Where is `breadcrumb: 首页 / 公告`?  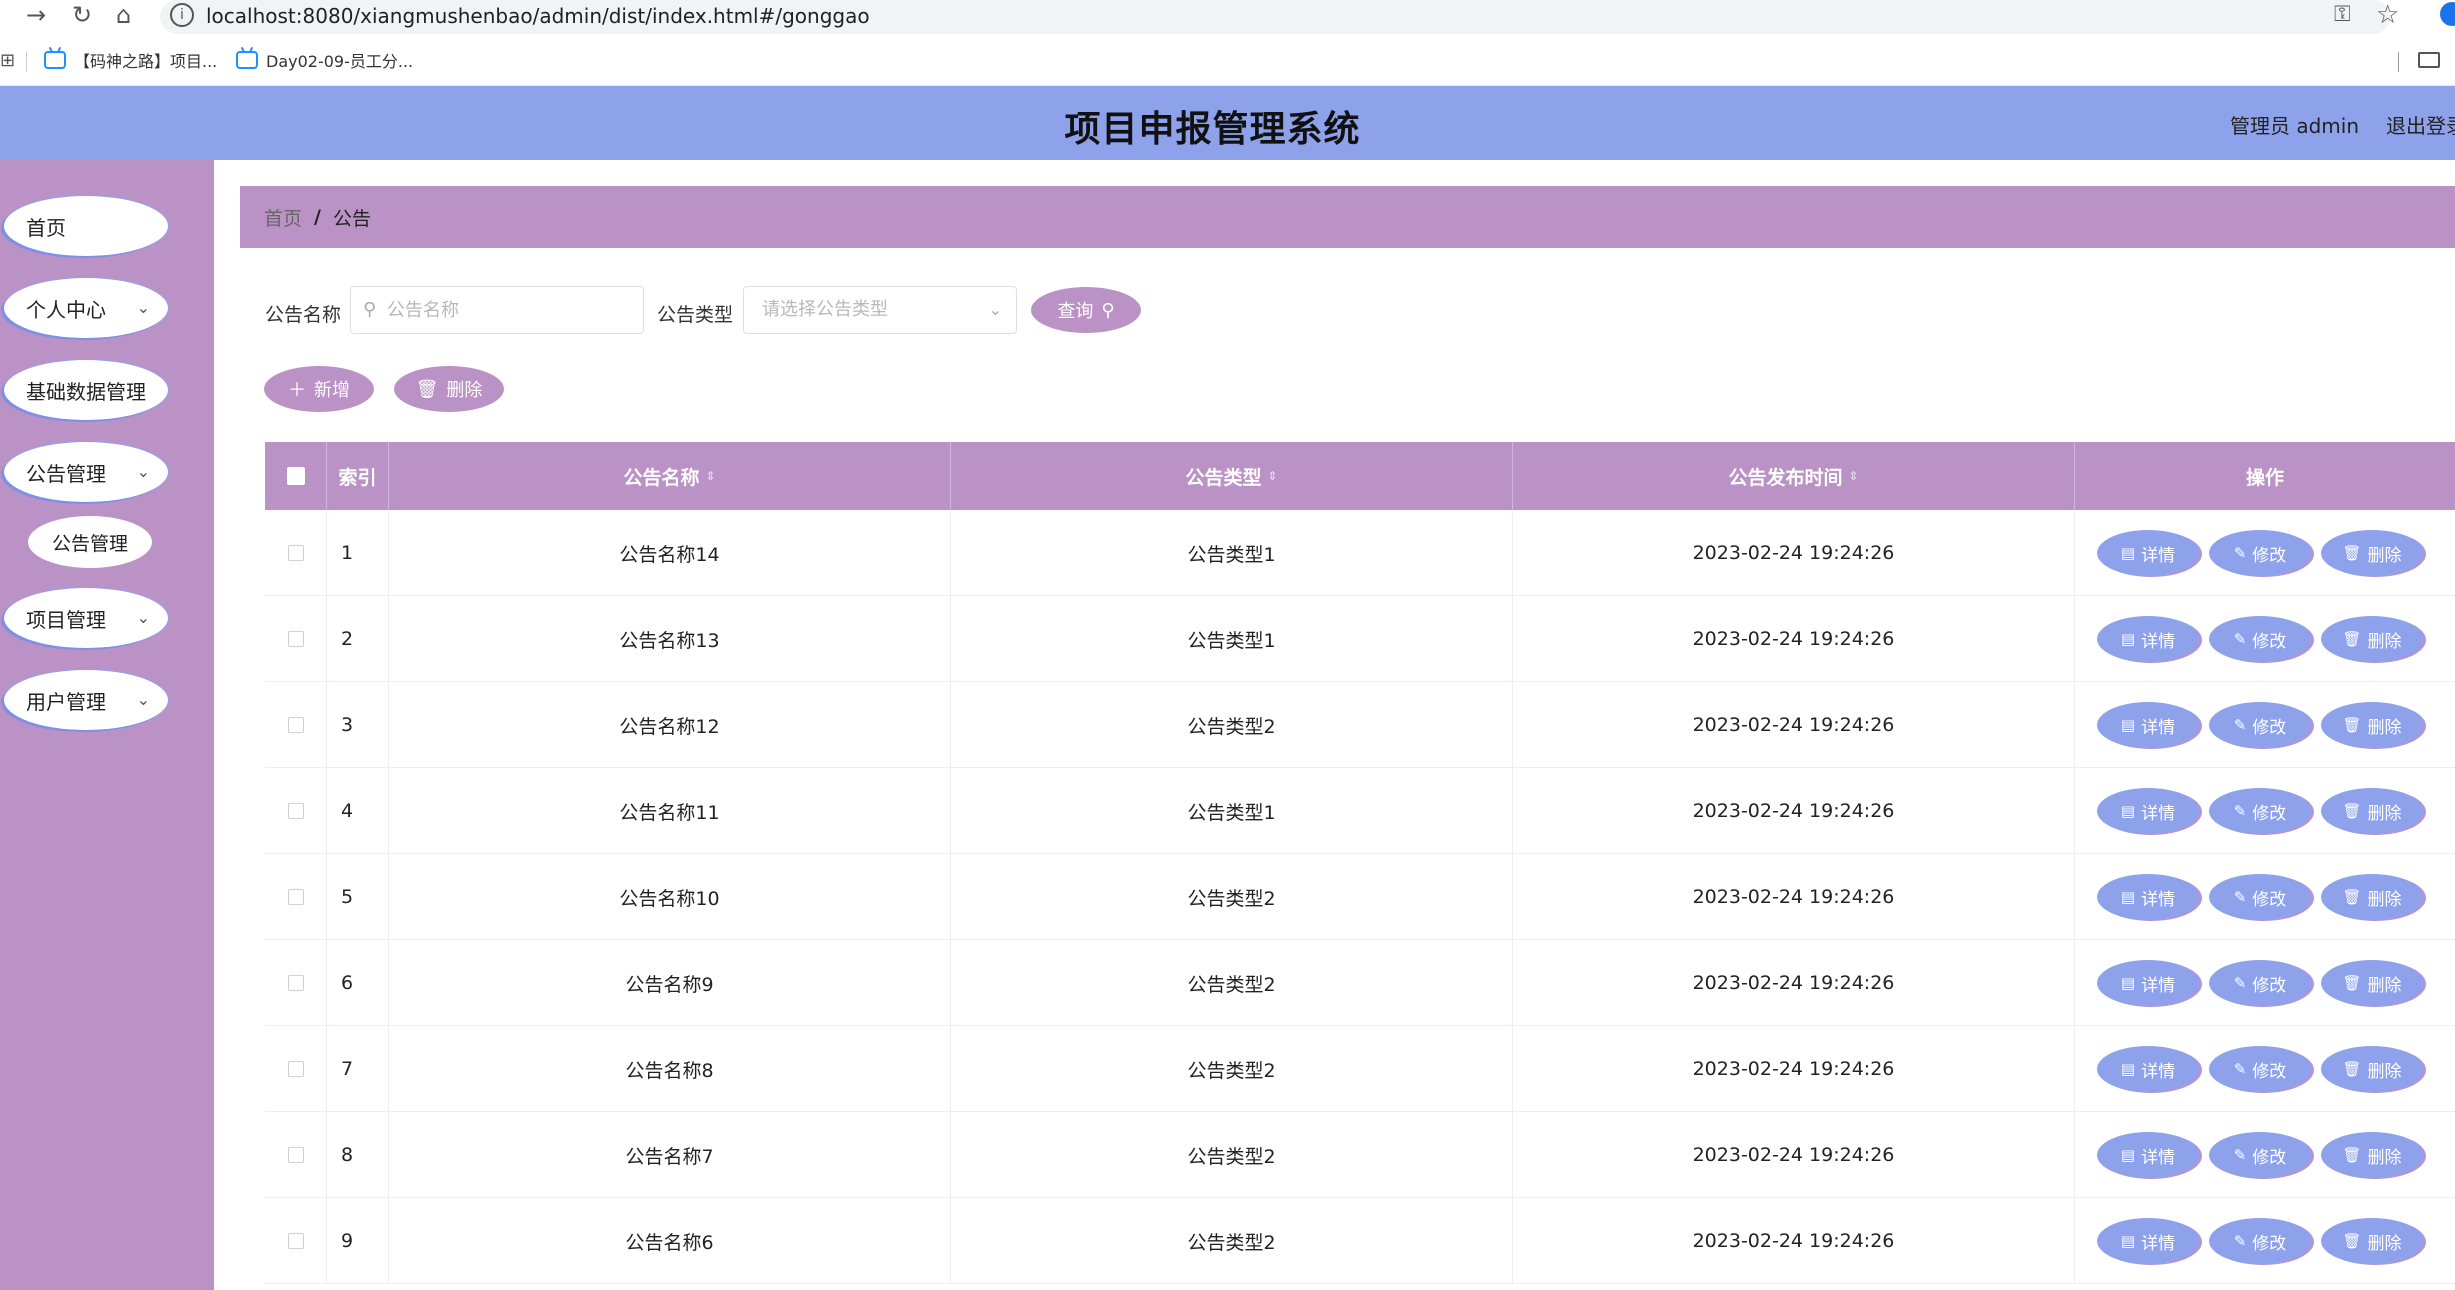 breadcrumb: 首页 / 公告 is located at coordinates (1347, 217).